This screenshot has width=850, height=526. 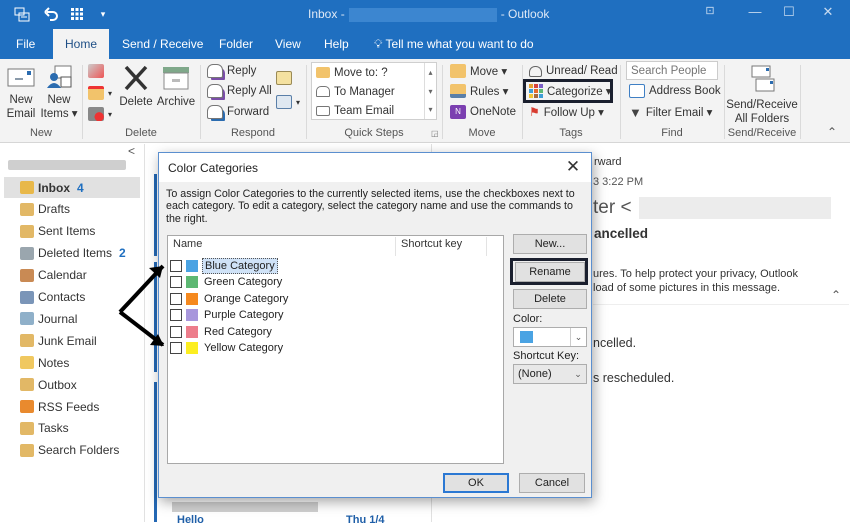 I want to click on quick-step-move-to: Move to: ?, so click(x=374, y=72).